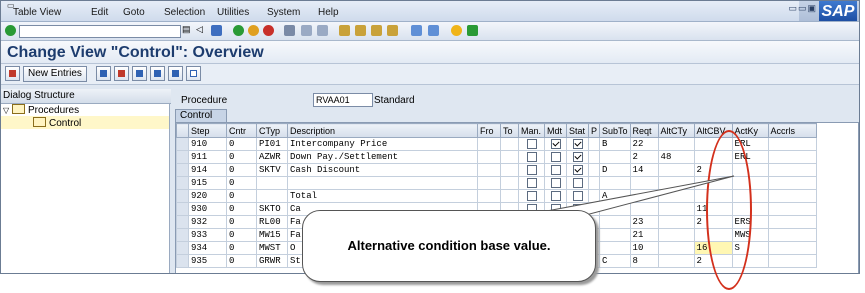 The height and width of the screenshot is (293, 865). I want to click on callout-text: Alternative condition base value., so click(449, 245).